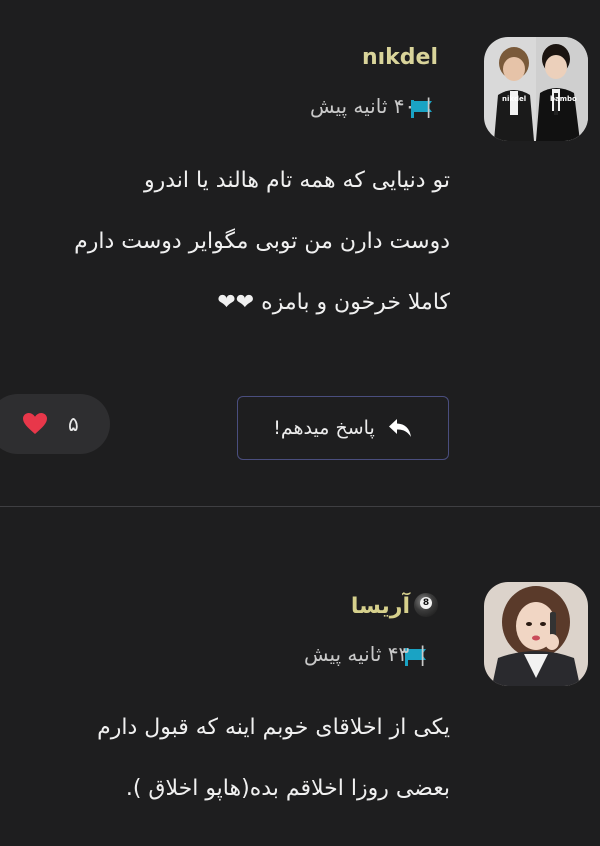 The width and height of the screenshot is (600, 846). I want to click on avatar, so click(536, 634).